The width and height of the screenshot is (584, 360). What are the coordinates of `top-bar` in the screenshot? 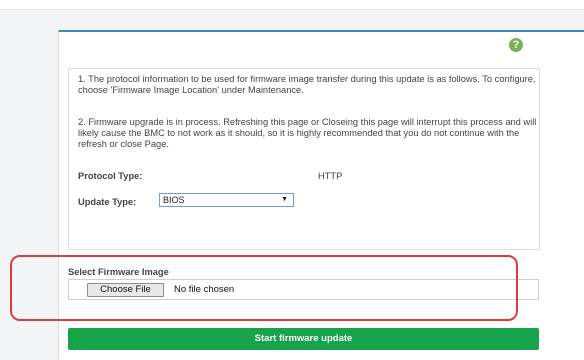 It's located at (292, 5).